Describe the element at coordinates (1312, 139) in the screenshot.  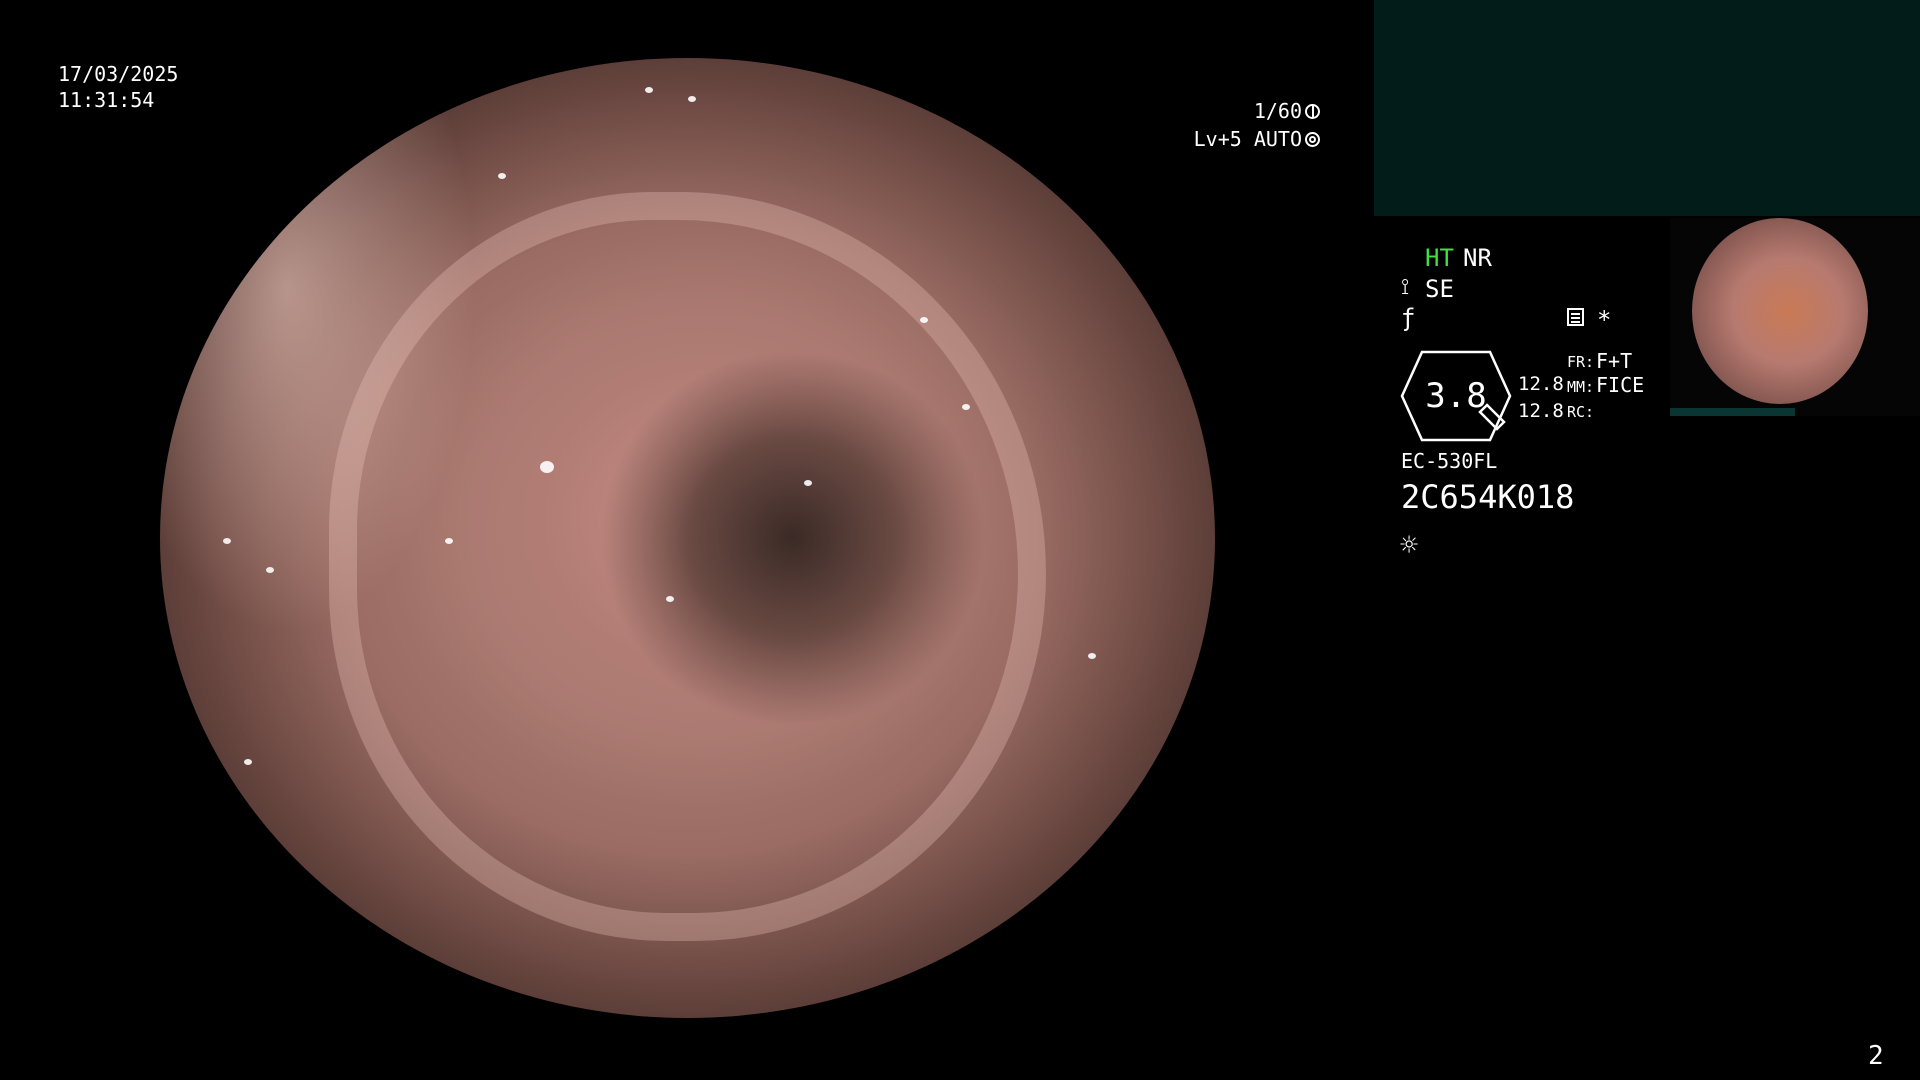
I see `auto-iris-icon` at that location.